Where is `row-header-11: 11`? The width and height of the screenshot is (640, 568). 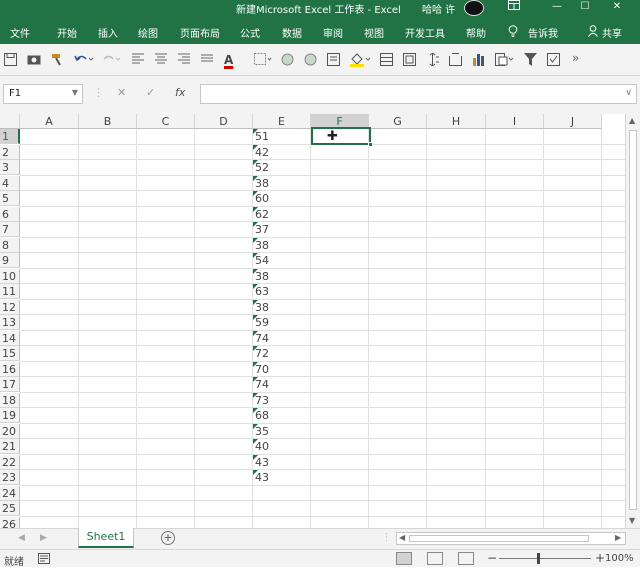
row-header-11: 11 is located at coordinates (10, 291).